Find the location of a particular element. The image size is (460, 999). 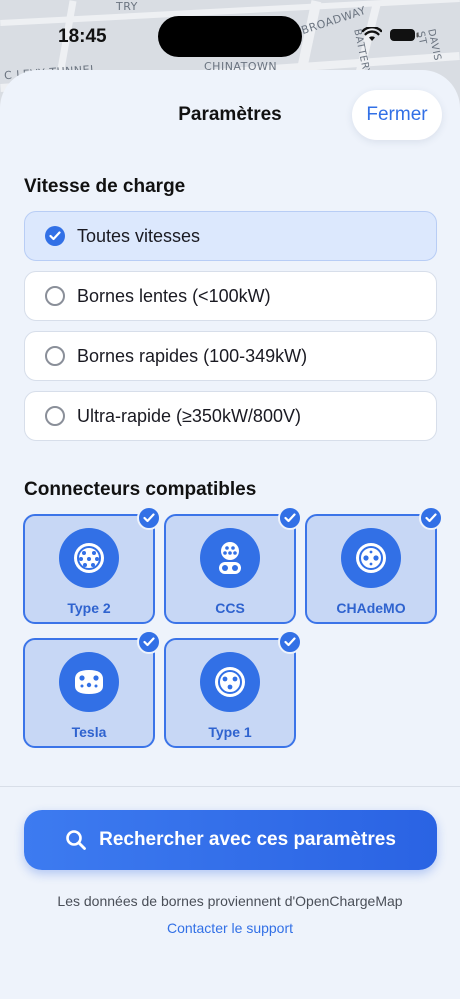

ccs-plug-icon is located at coordinates (230, 558).